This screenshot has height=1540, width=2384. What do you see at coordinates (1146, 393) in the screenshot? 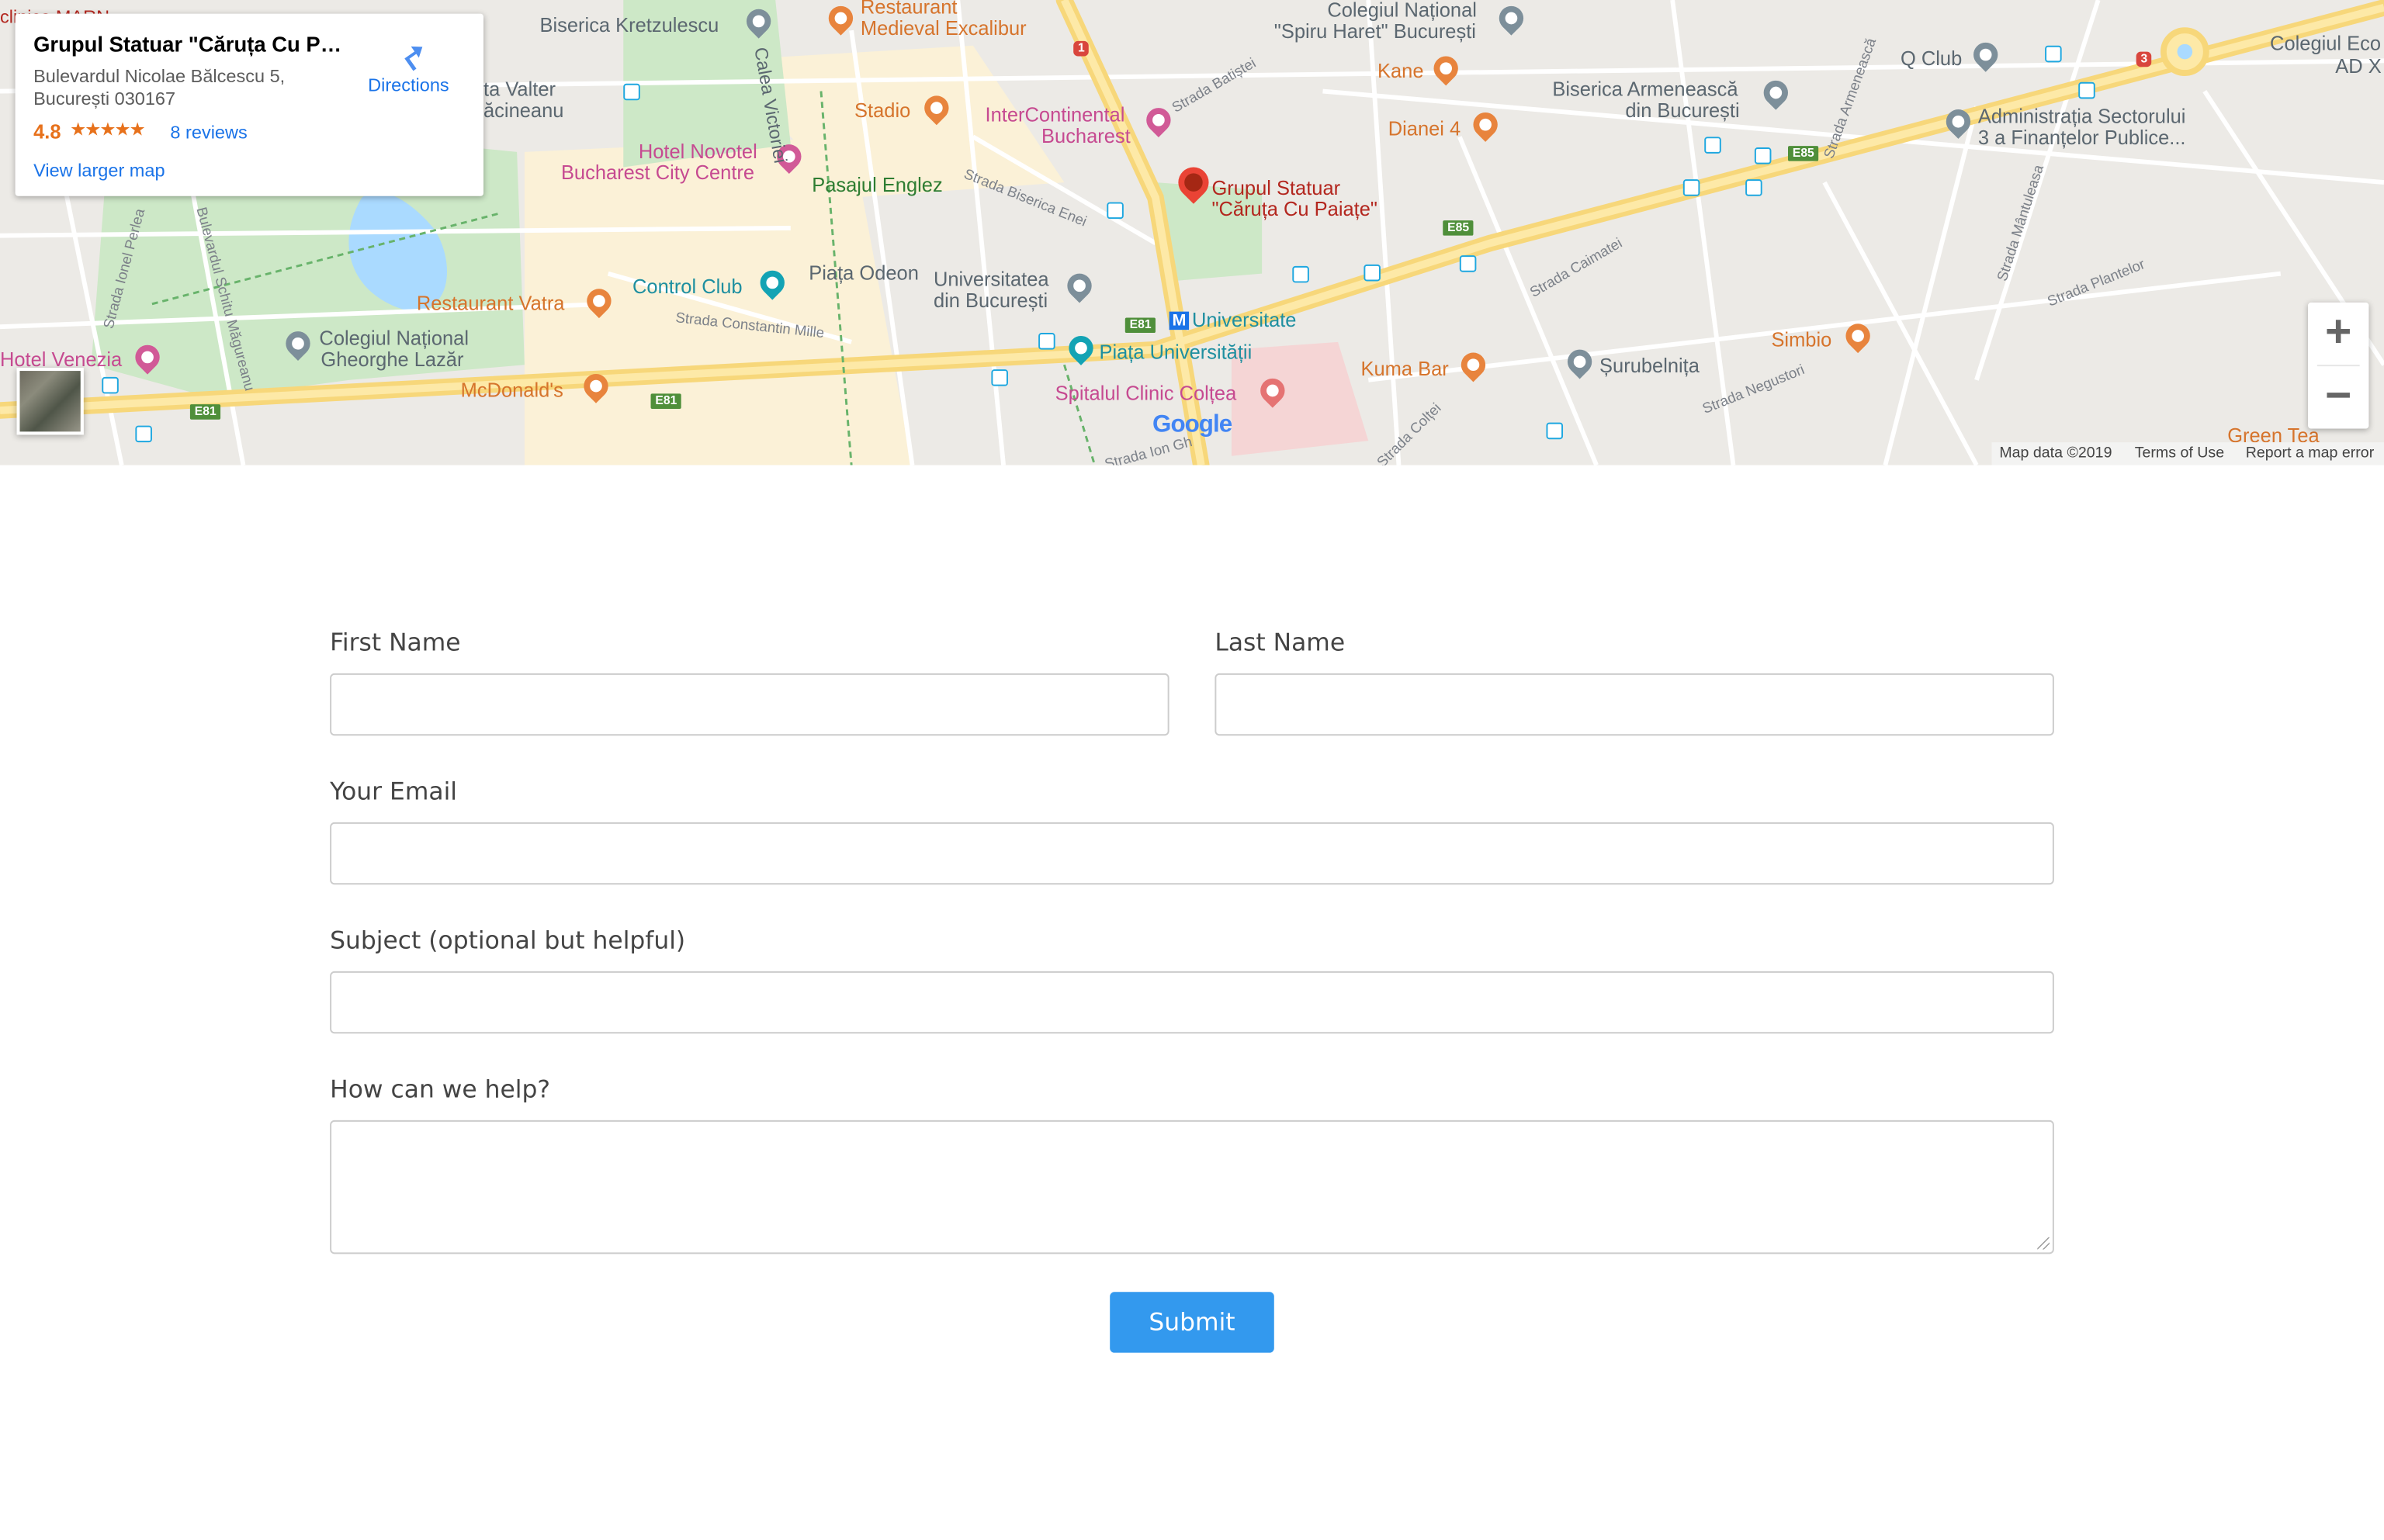
I see `label-spitalul-coltea: Spitalul Clinic Colțea` at bounding box center [1146, 393].